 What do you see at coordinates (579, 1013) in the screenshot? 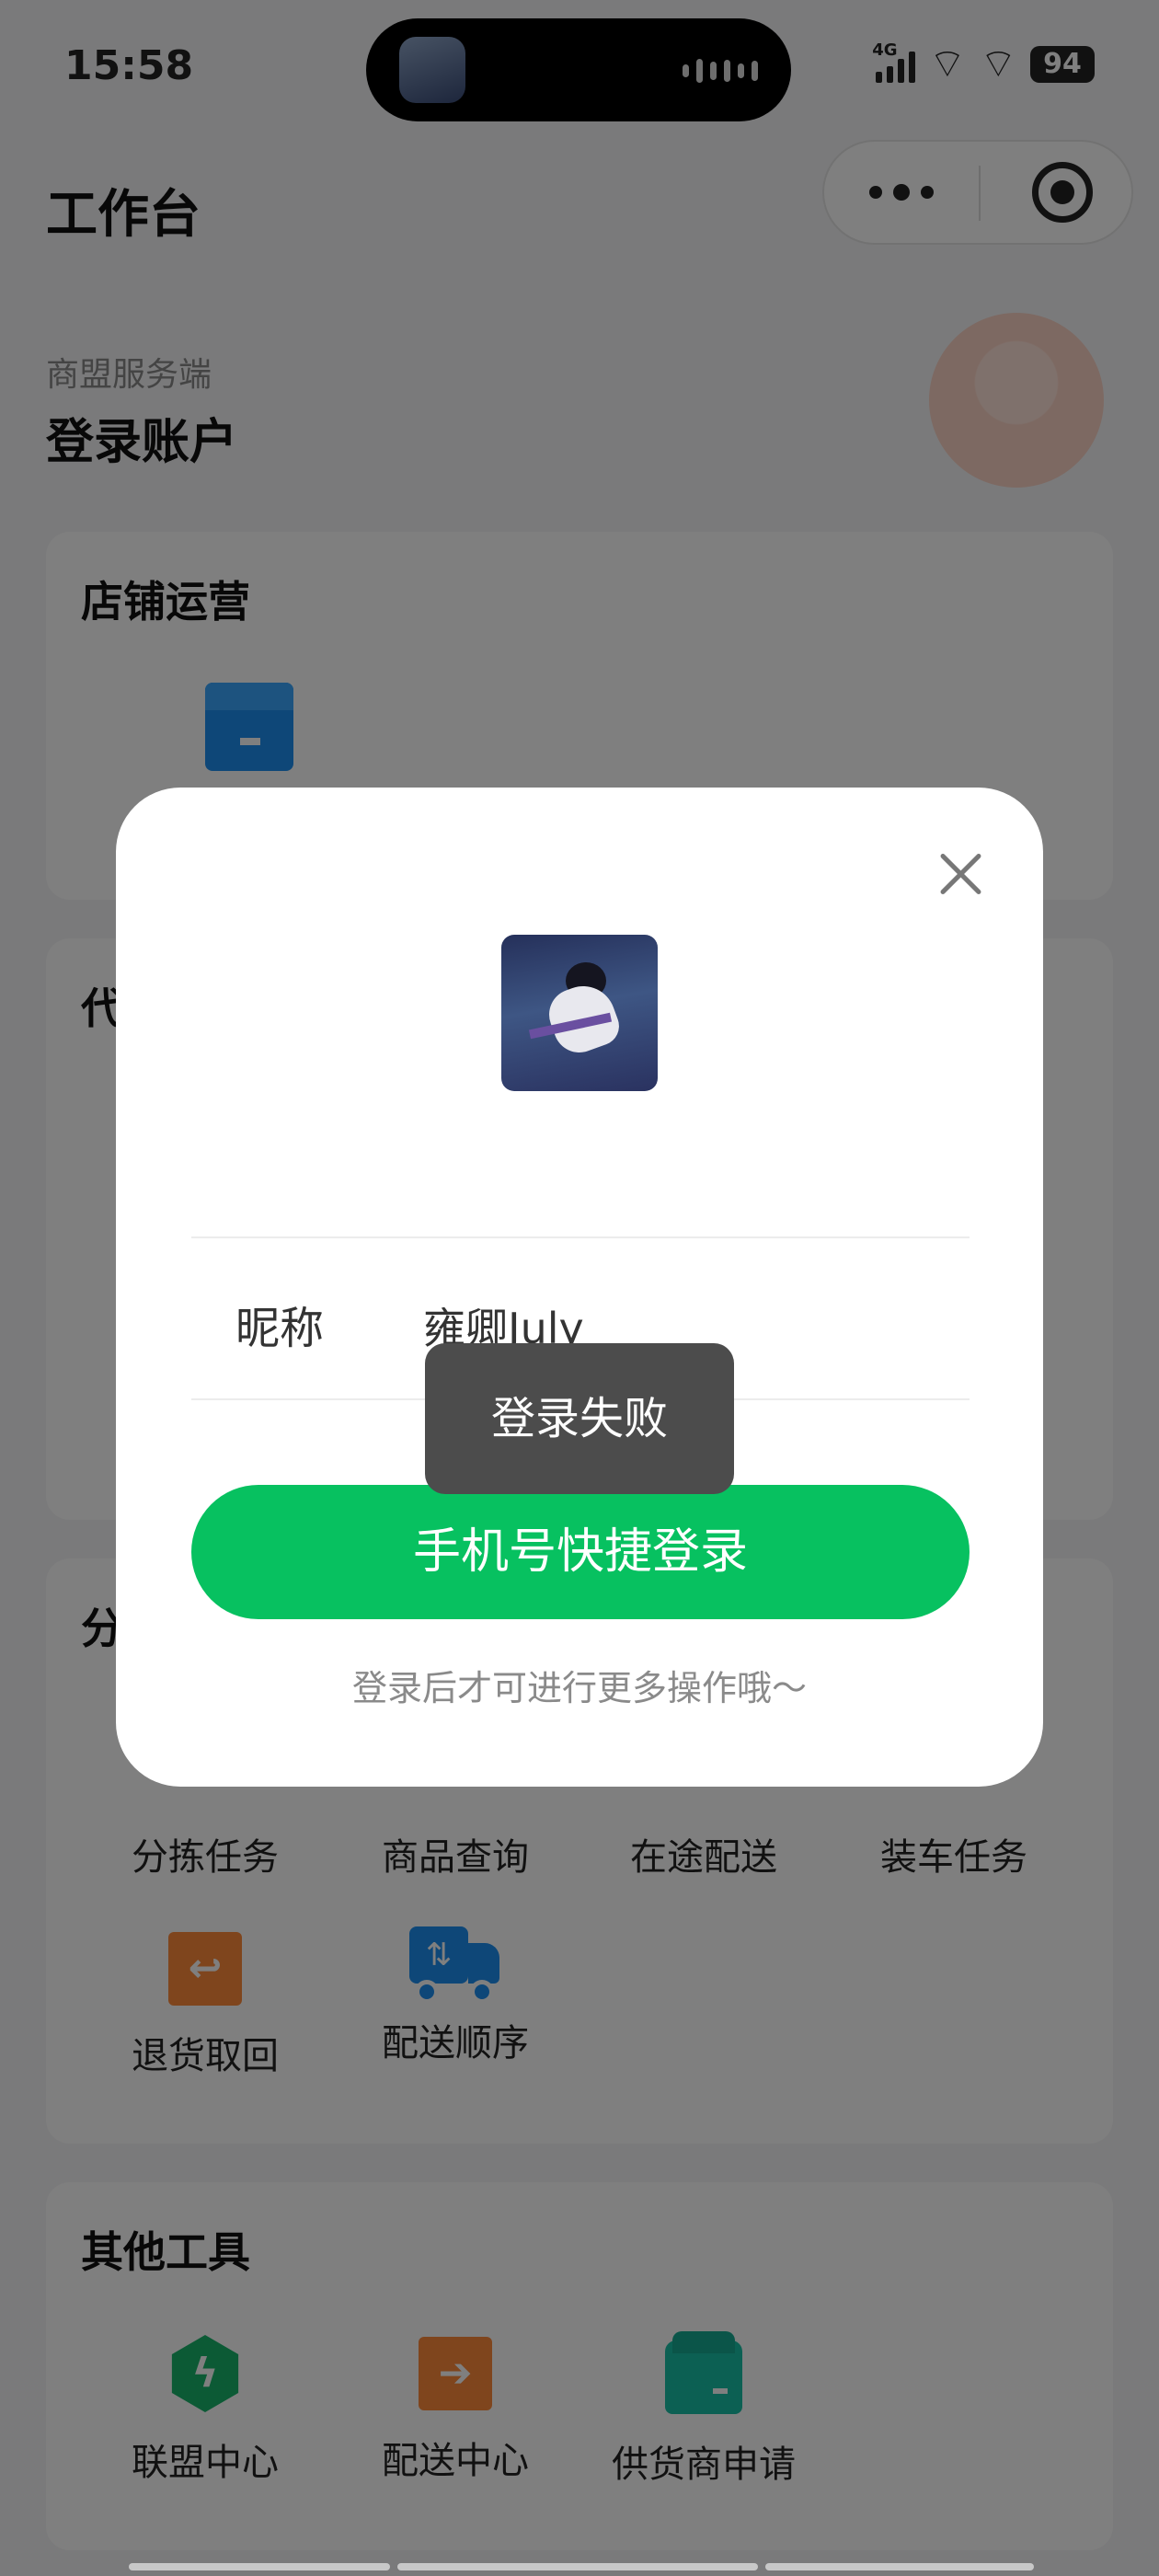
I see `user-avatar` at bounding box center [579, 1013].